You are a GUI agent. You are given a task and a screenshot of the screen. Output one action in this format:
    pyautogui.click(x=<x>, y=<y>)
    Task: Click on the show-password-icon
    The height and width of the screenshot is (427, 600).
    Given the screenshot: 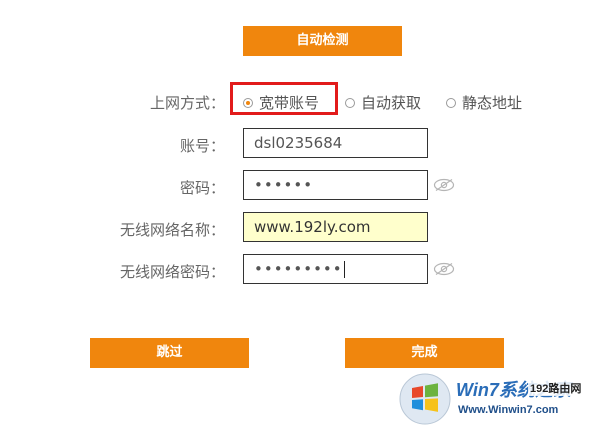 What is the action you would take?
    pyautogui.click(x=444, y=185)
    